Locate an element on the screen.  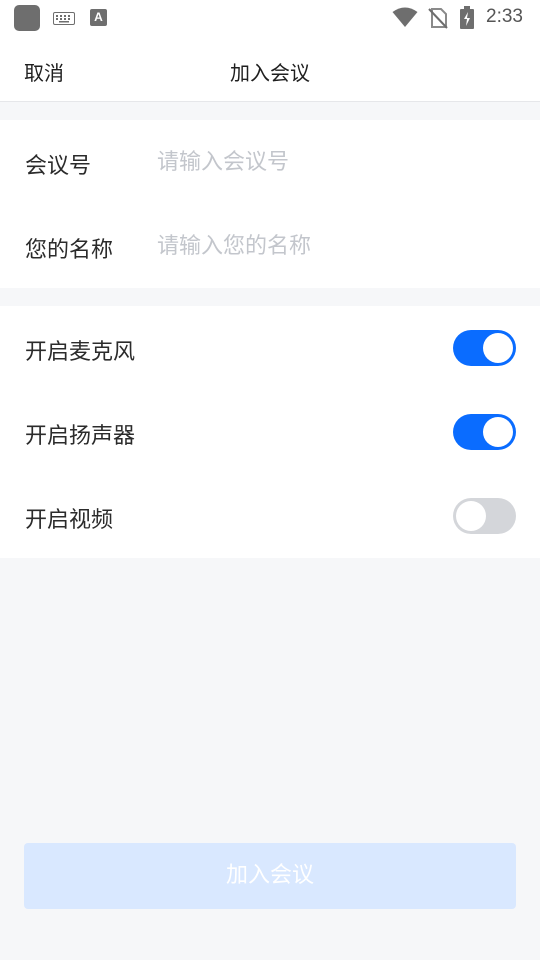
speaker-row: 开启扬声器 is located at coordinates (270, 432).